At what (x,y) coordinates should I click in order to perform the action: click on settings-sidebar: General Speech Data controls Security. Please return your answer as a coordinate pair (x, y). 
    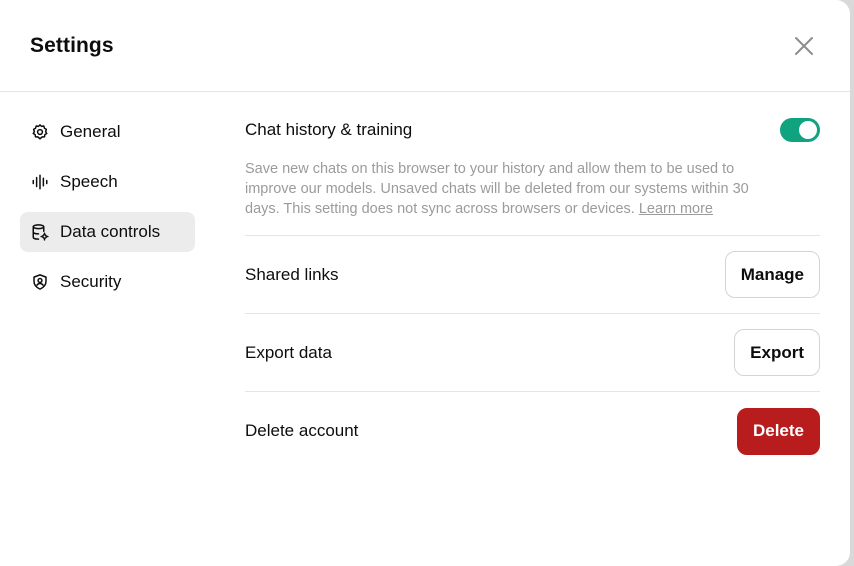
    Looking at the image, I should click on (107, 212).